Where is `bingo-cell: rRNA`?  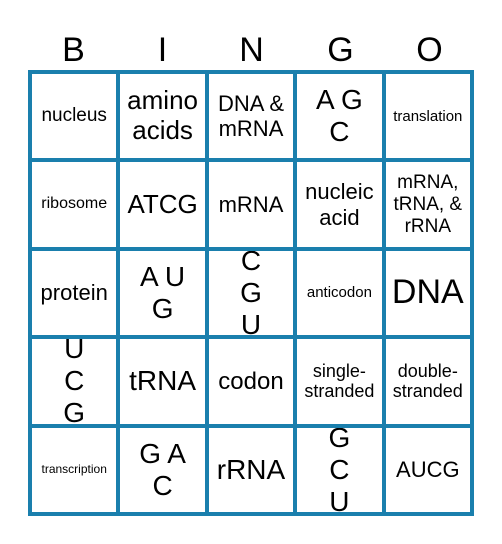 bingo-cell: rRNA is located at coordinates (251, 469).